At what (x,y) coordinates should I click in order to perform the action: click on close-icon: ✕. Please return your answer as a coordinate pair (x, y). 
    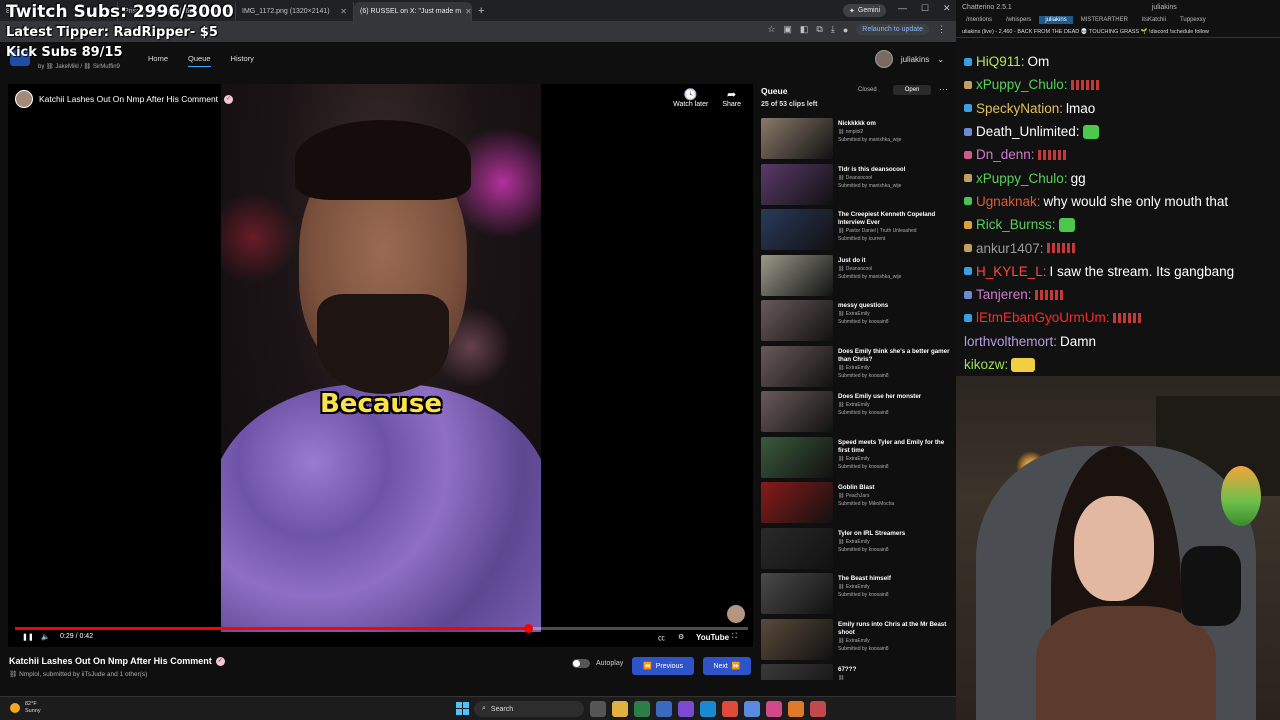
    Looking at the image, I should click on (343, 11).